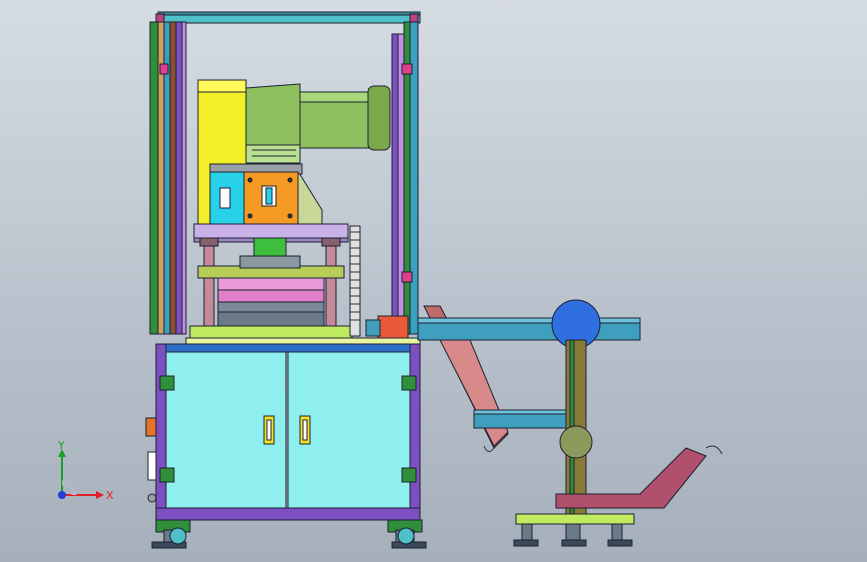 This screenshot has width=867, height=562. What do you see at coordinates (61, 445) in the screenshot?
I see `y-axis-label: Y` at bounding box center [61, 445].